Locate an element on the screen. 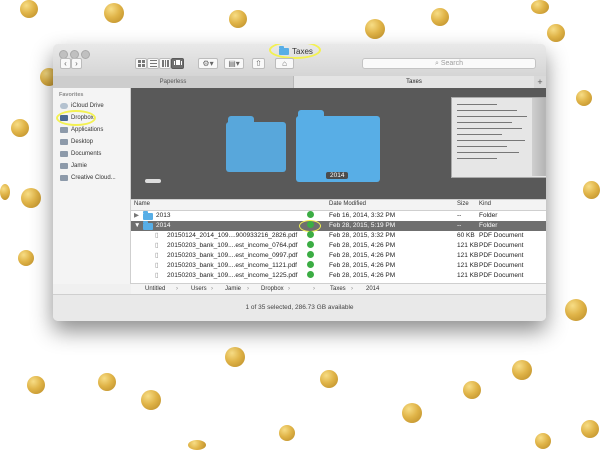 The image size is (600, 450). sidebar-item-documents: Documents is located at coordinates (80, 153).